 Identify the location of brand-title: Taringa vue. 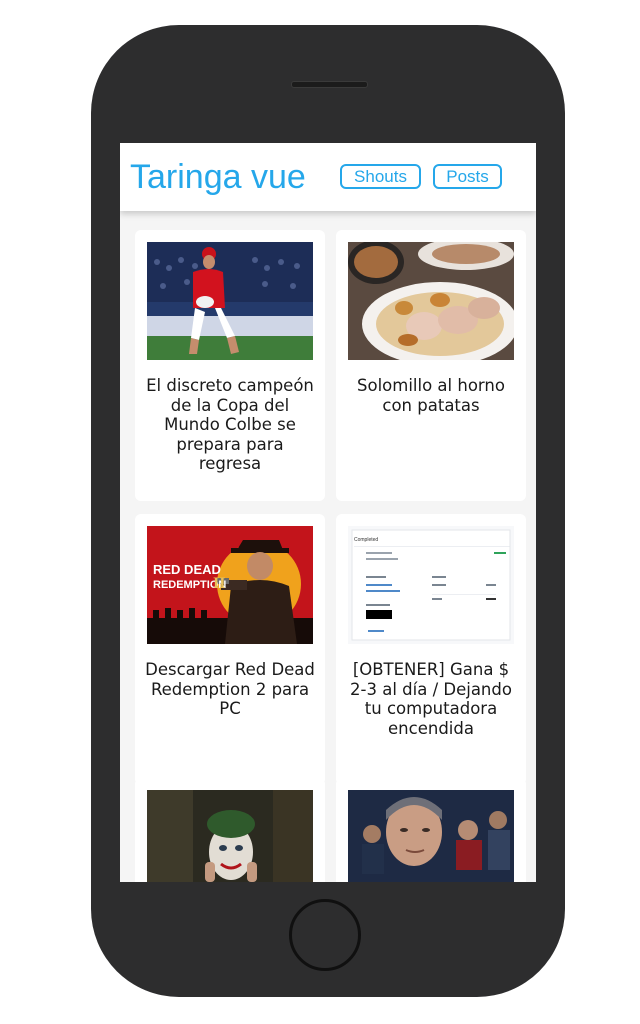
(218, 177).